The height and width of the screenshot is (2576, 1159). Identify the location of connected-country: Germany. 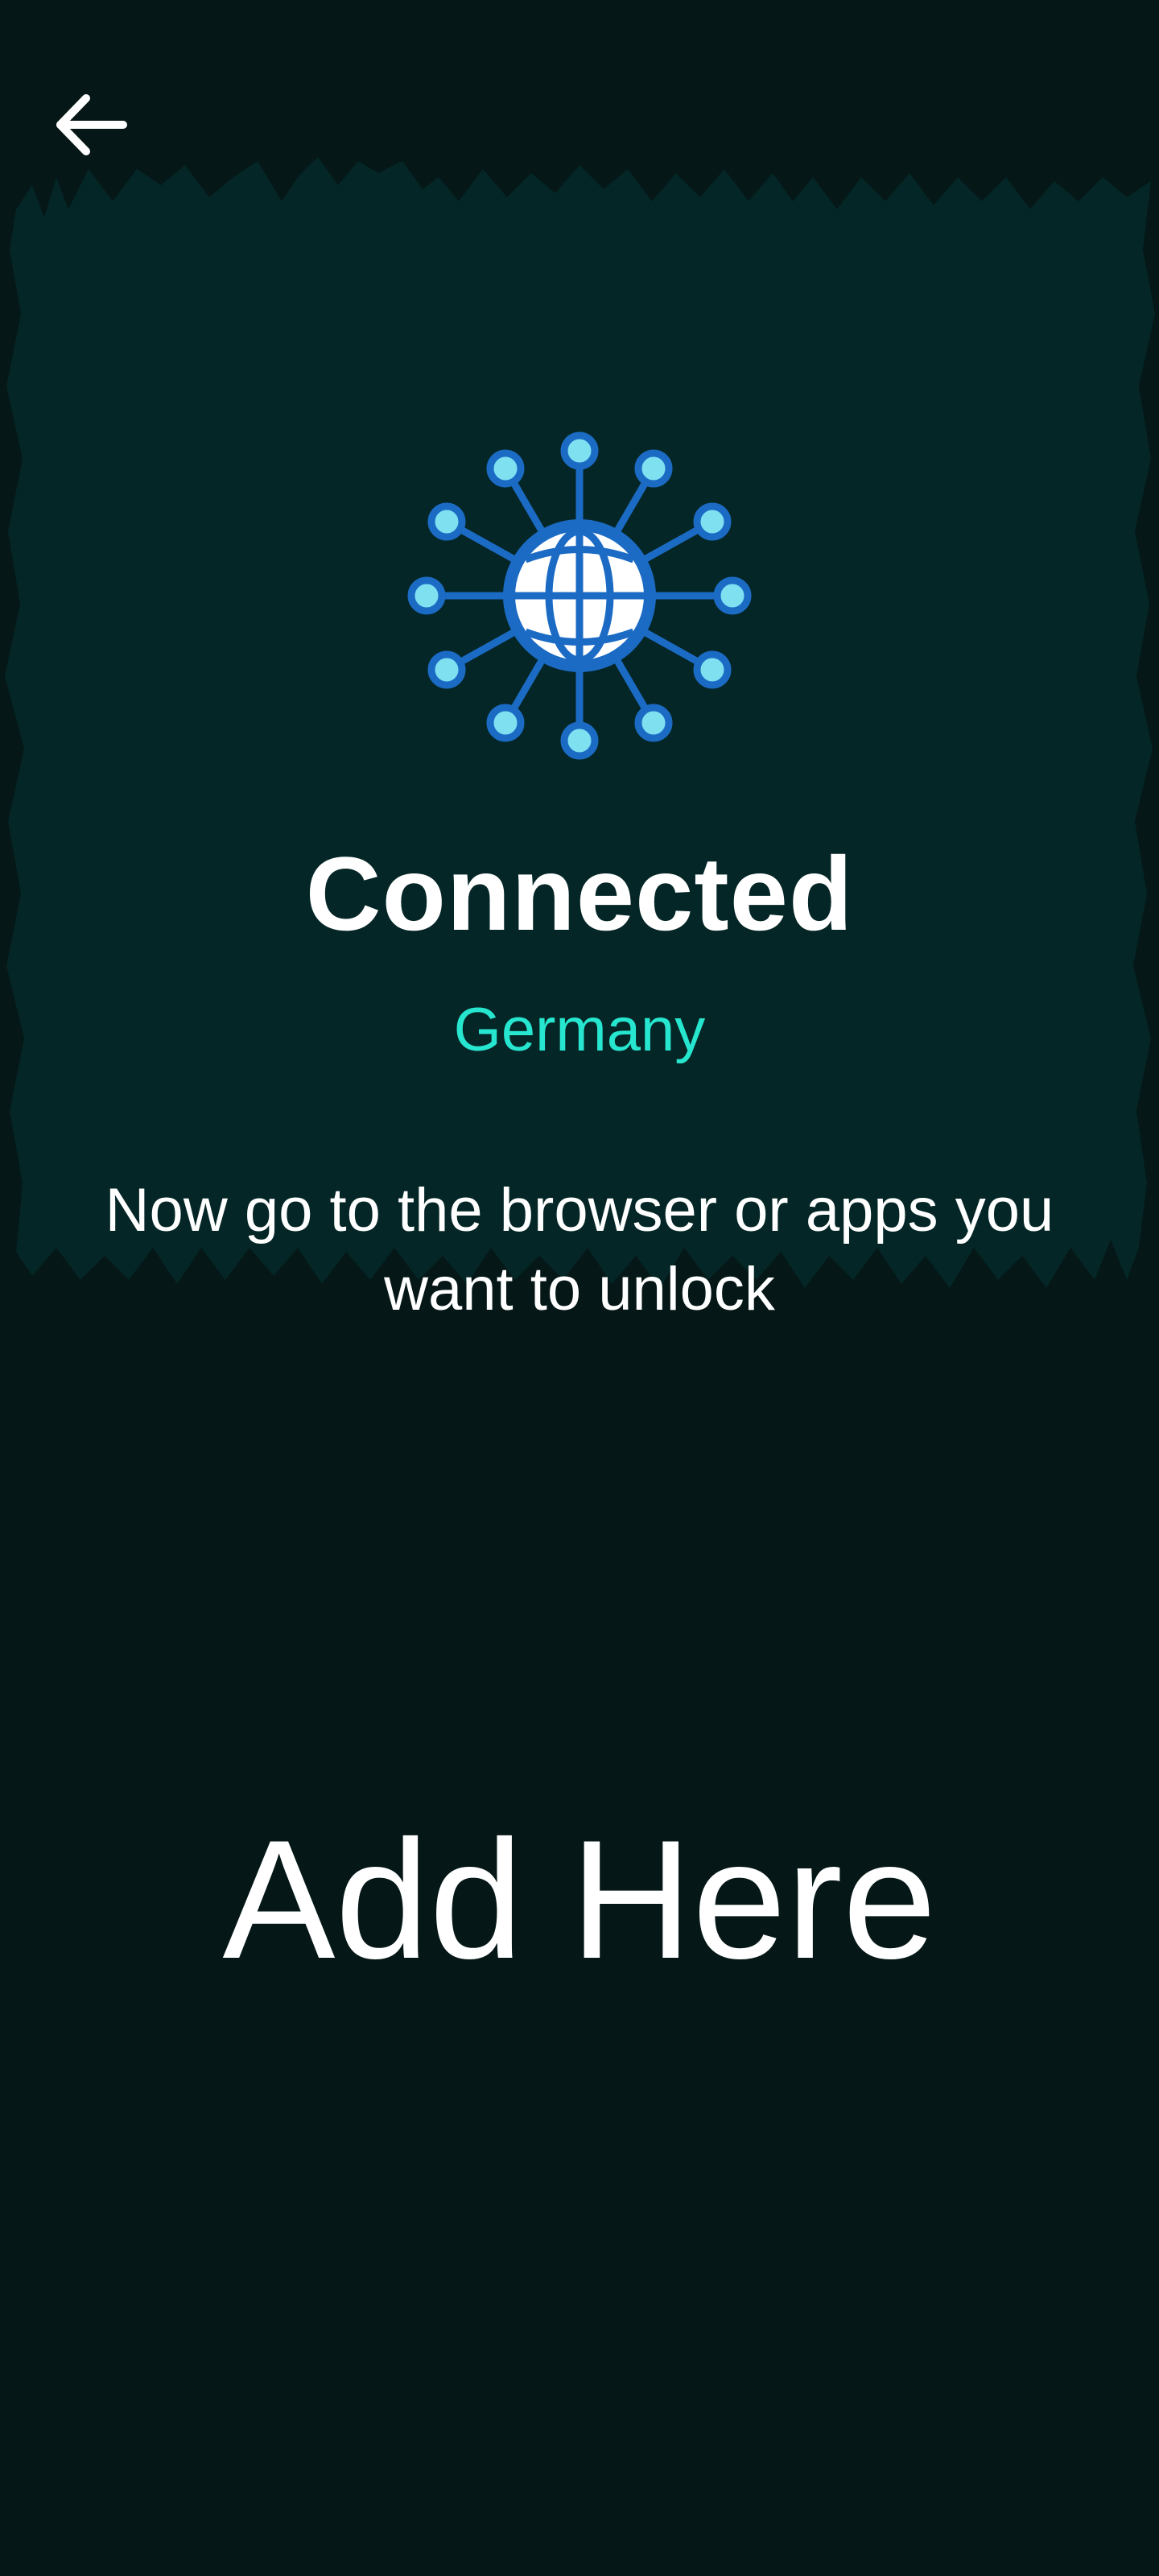
(579, 1030).